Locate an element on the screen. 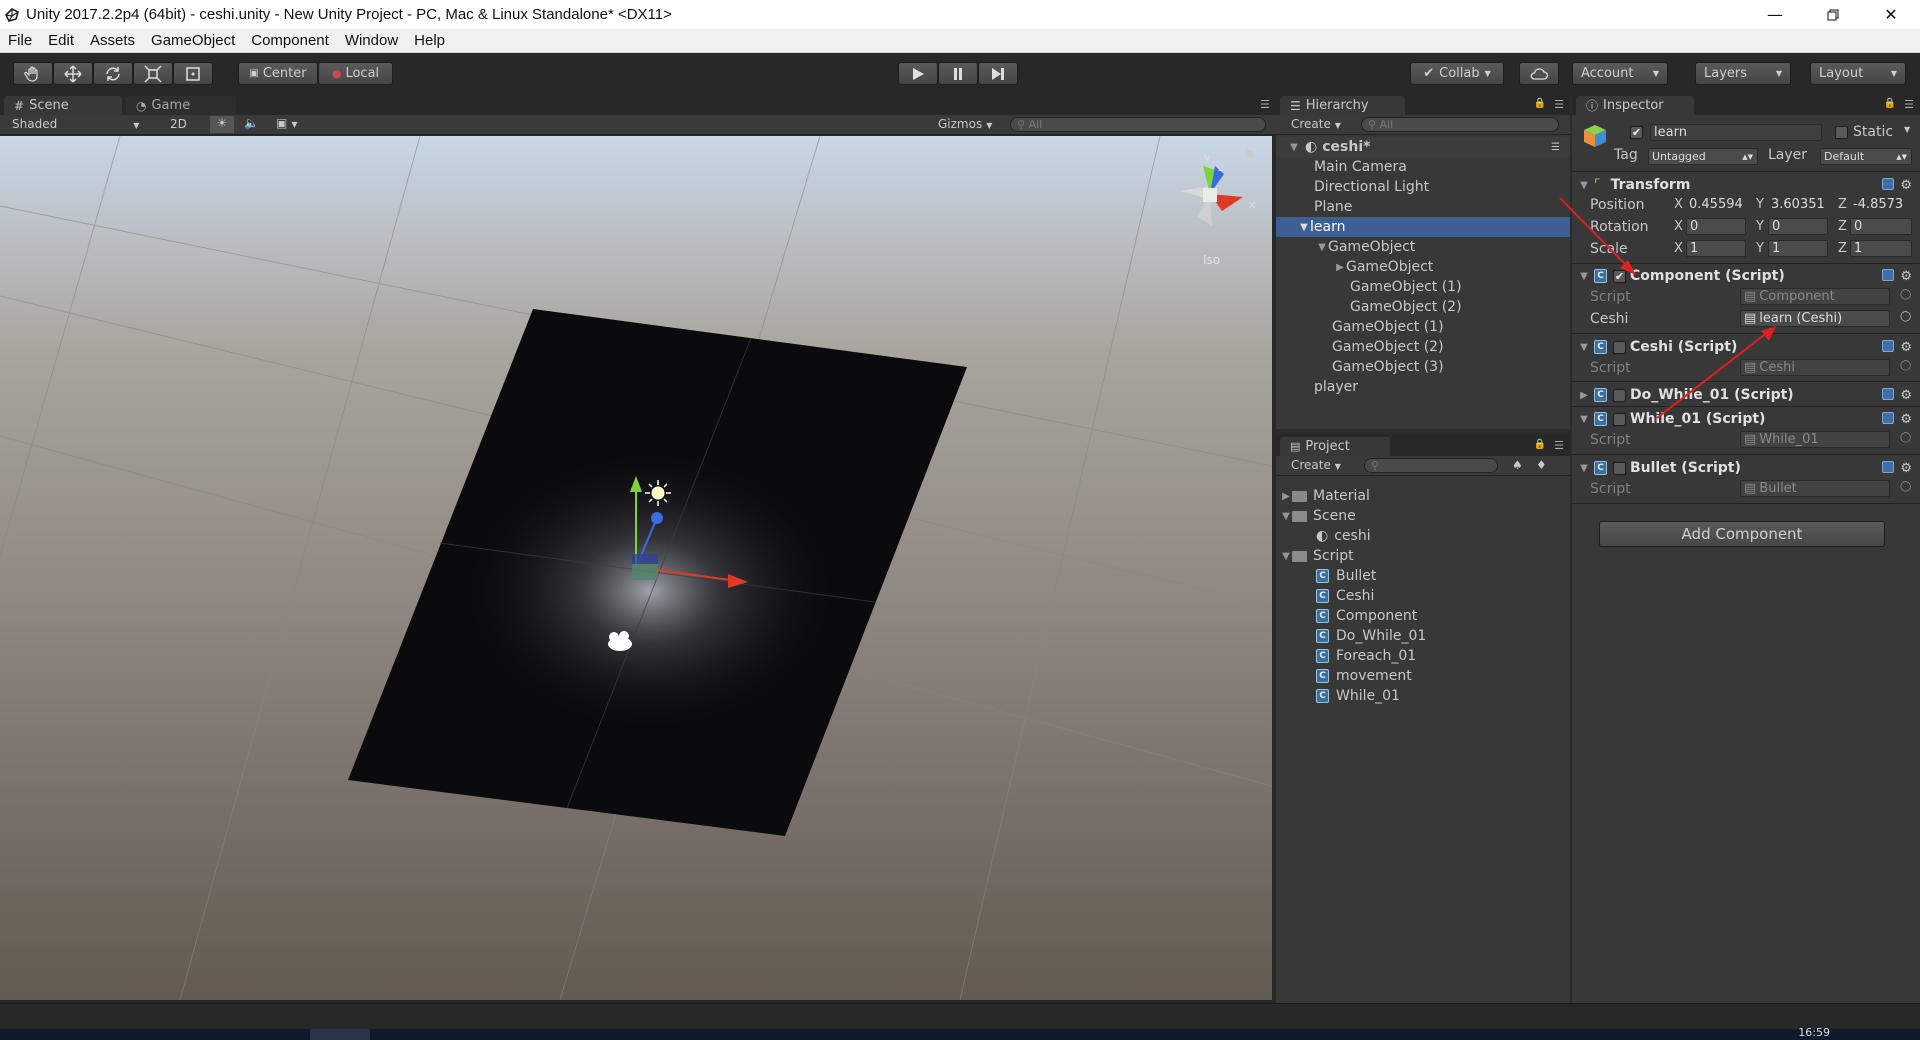 This screenshot has height=1040, width=1920. project-asset-row: C Foreach_01 is located at coordinates (1423, 656).